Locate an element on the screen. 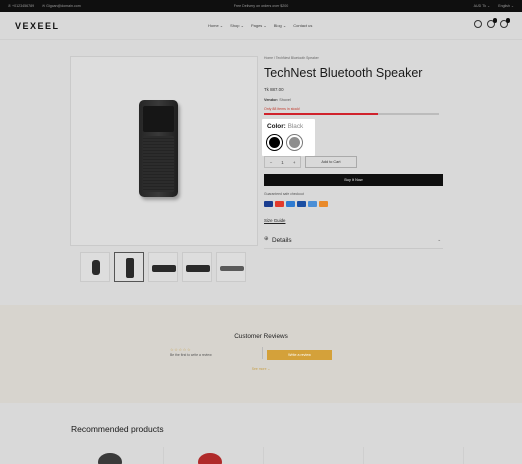 The width and height of the screenshot is (522, 464). payment-icons is located at coordinates (296, 204).